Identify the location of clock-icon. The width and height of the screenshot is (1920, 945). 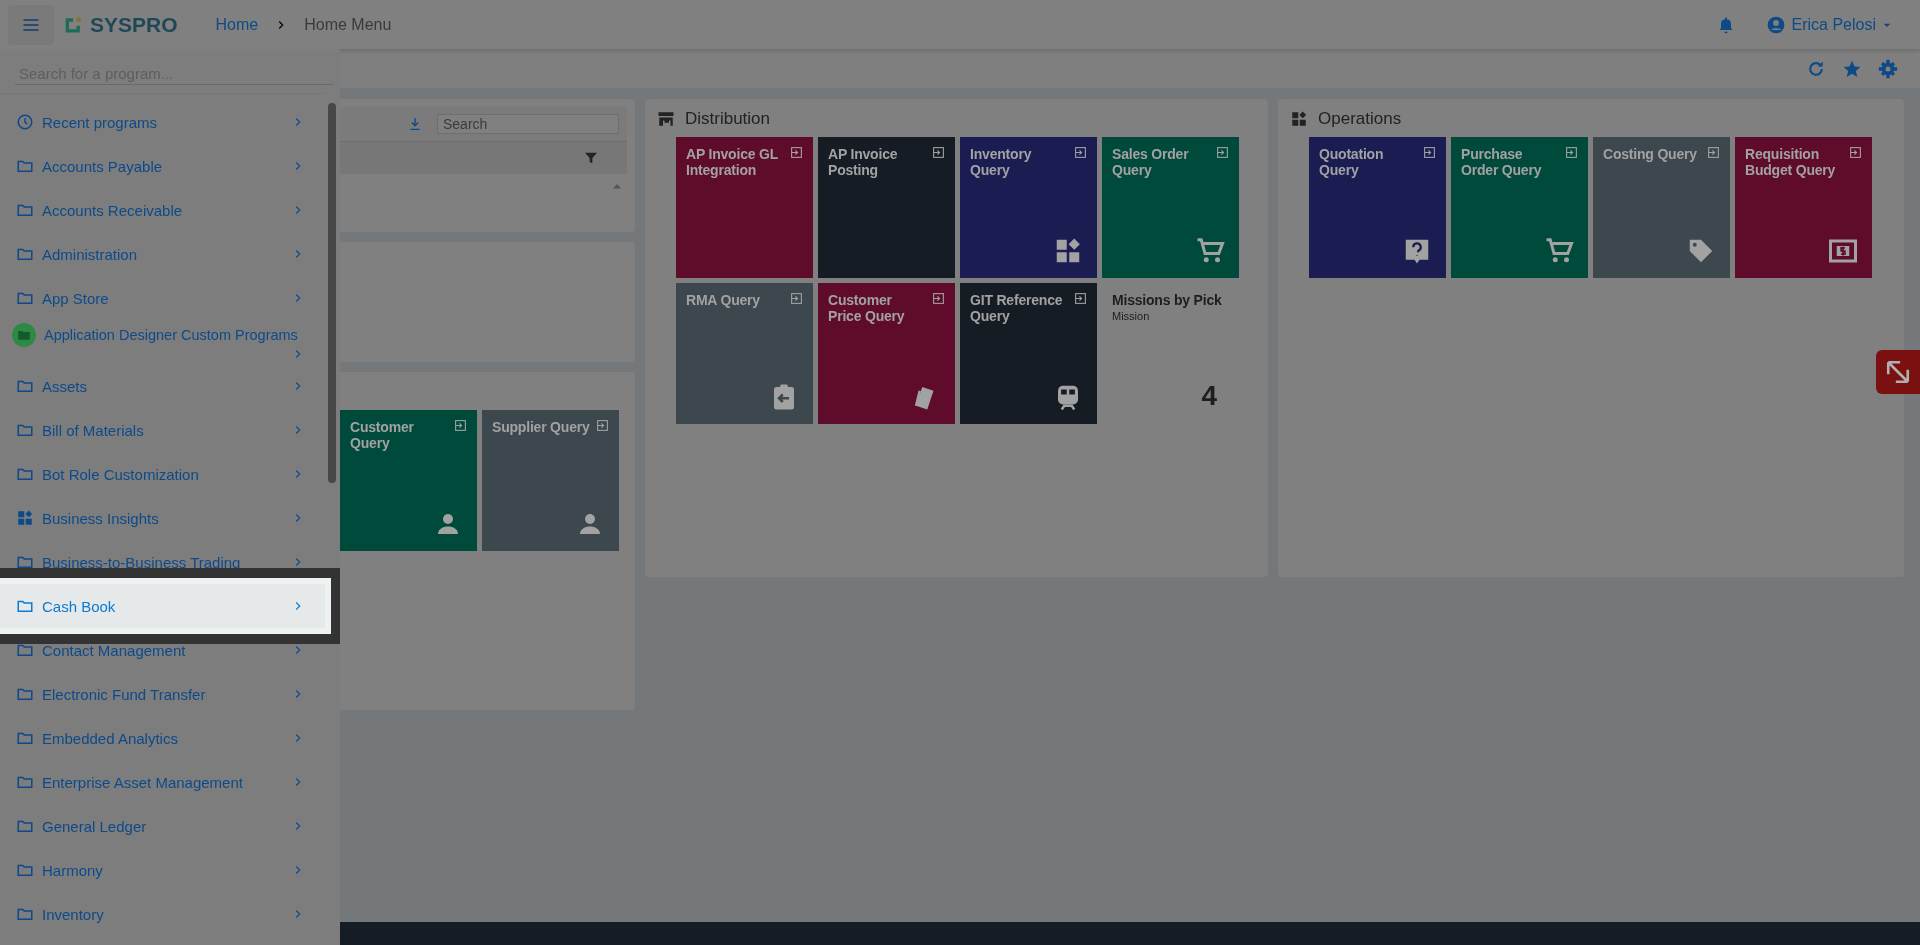
(25, 122).